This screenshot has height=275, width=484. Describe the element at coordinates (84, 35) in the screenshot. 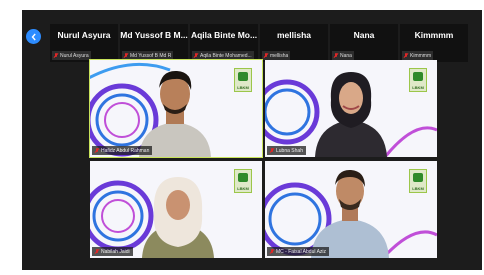

I see `participant-display-name: Nurul Asyura` at that location.